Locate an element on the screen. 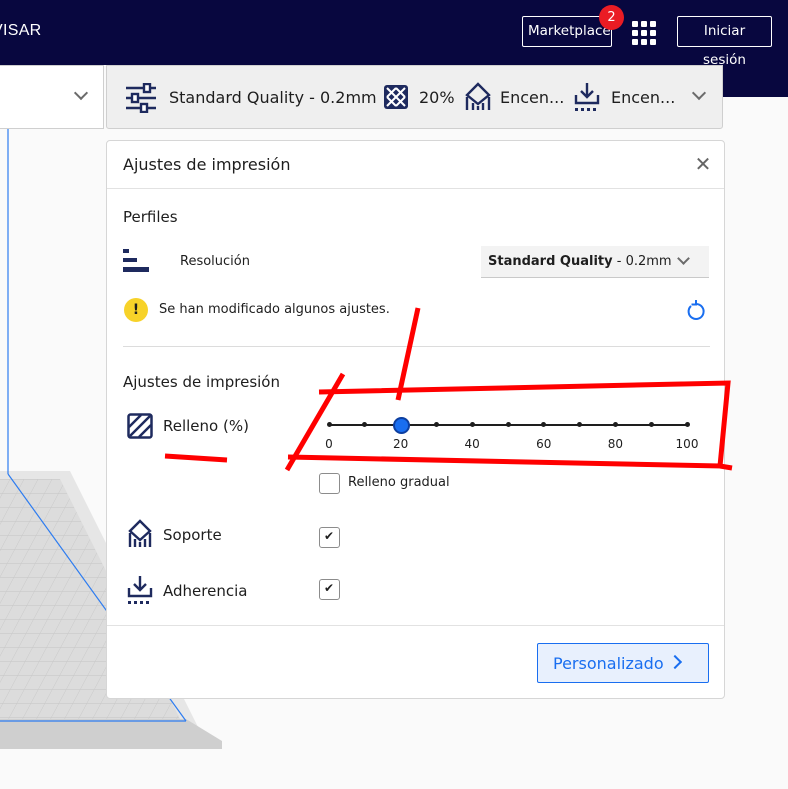  adhesion-checkbox is located at coordinates (329, 589).